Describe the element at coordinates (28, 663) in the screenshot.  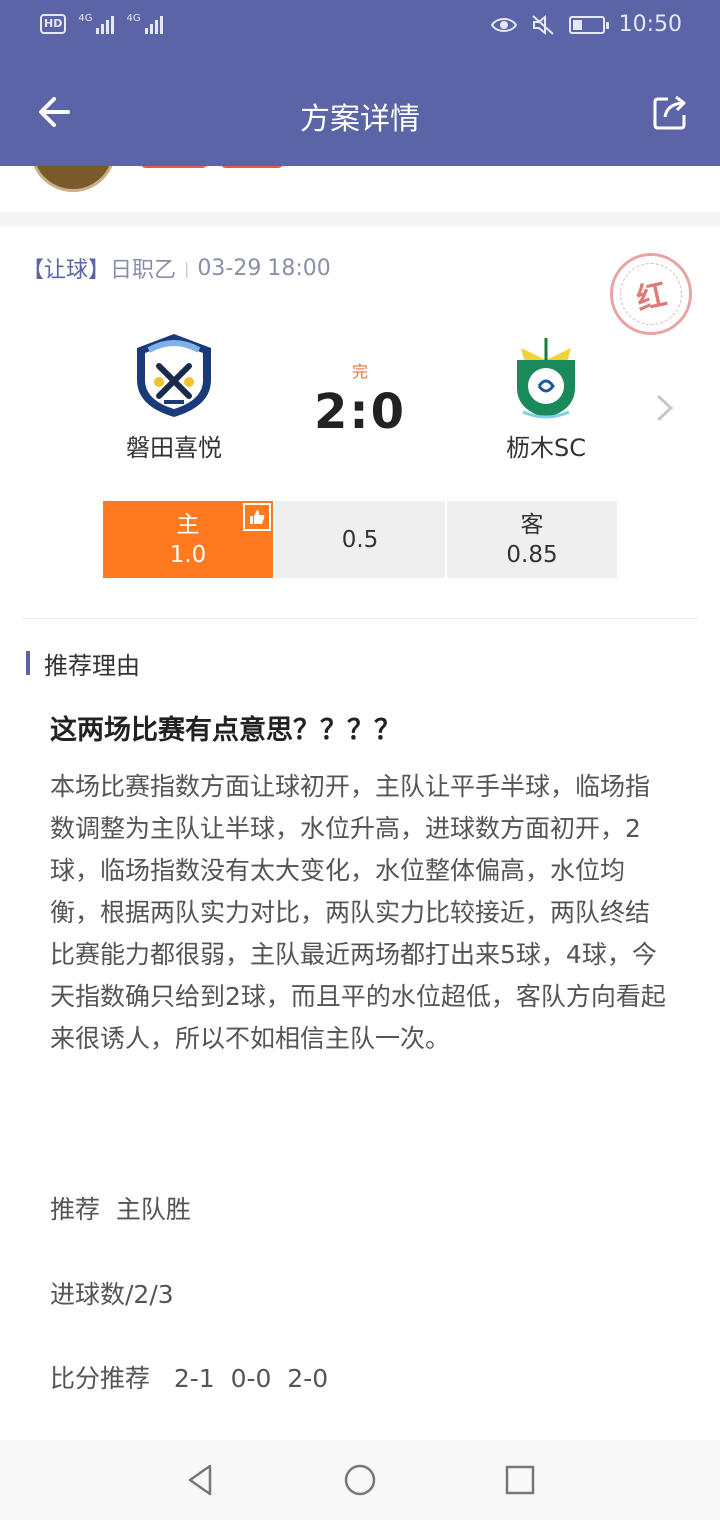
I see `section-accent-bar` at that location.